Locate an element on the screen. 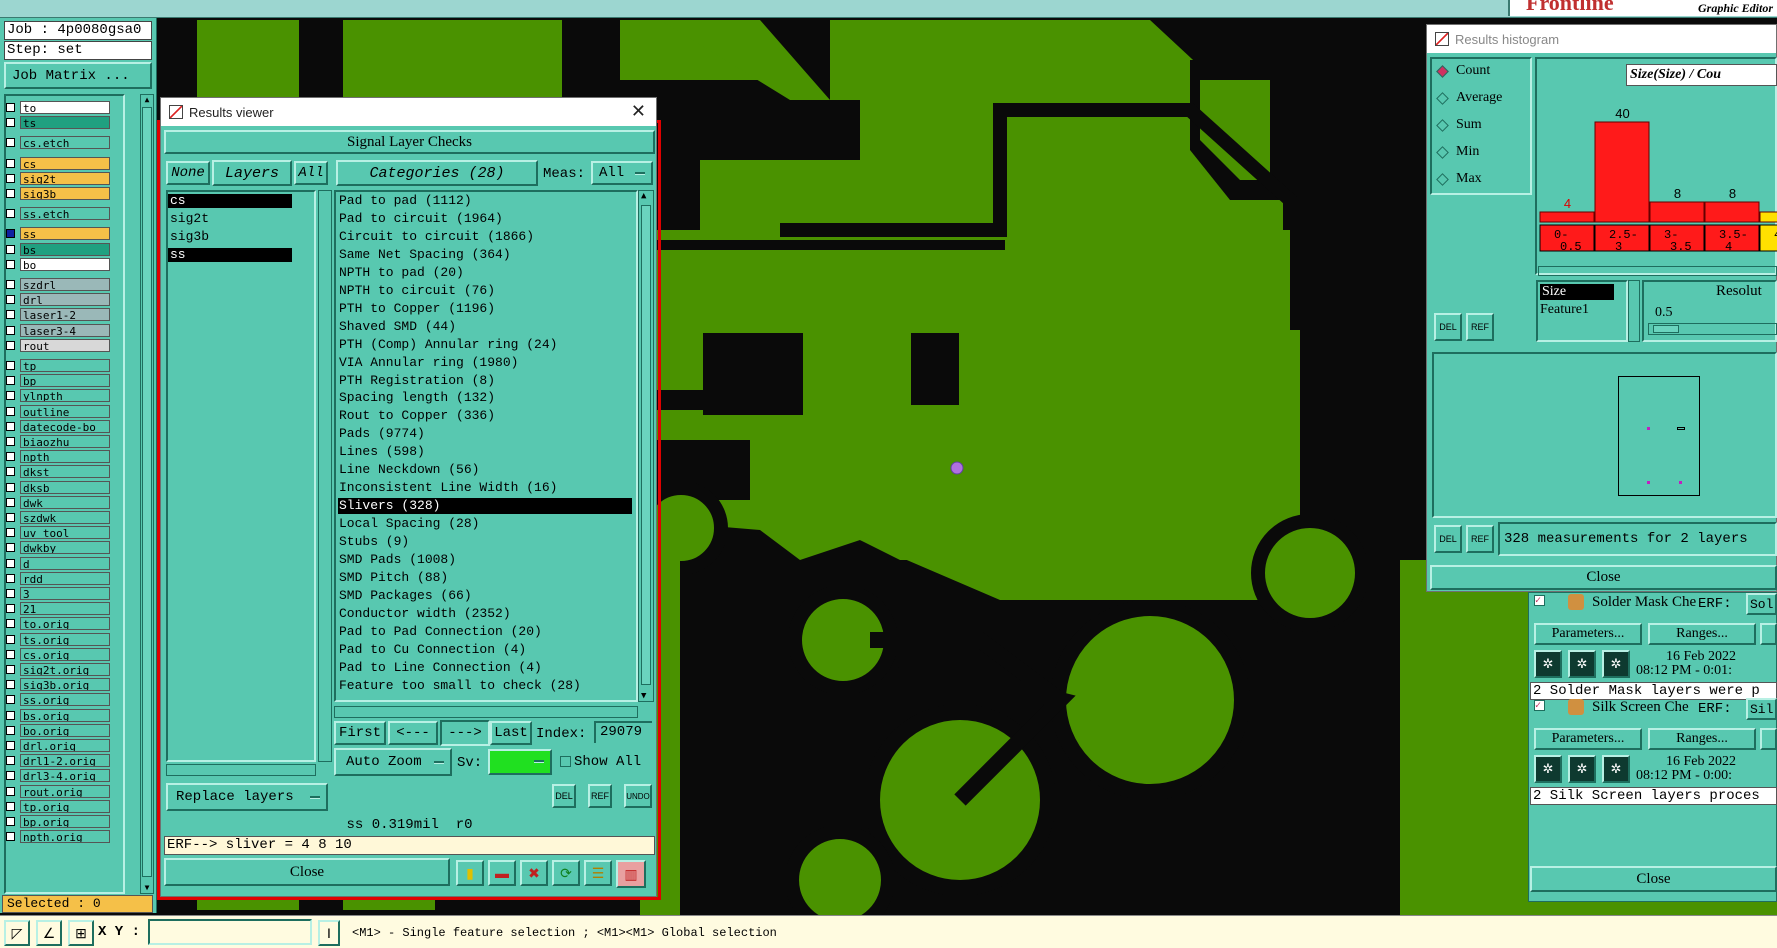  layer-row: cs.orig is located at coordinates (58, 654).